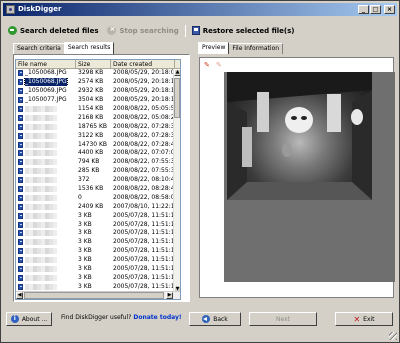 This screenshot has width=400, height=343. I want to click on zoom-out-icon: ✎, so click(220, 65).